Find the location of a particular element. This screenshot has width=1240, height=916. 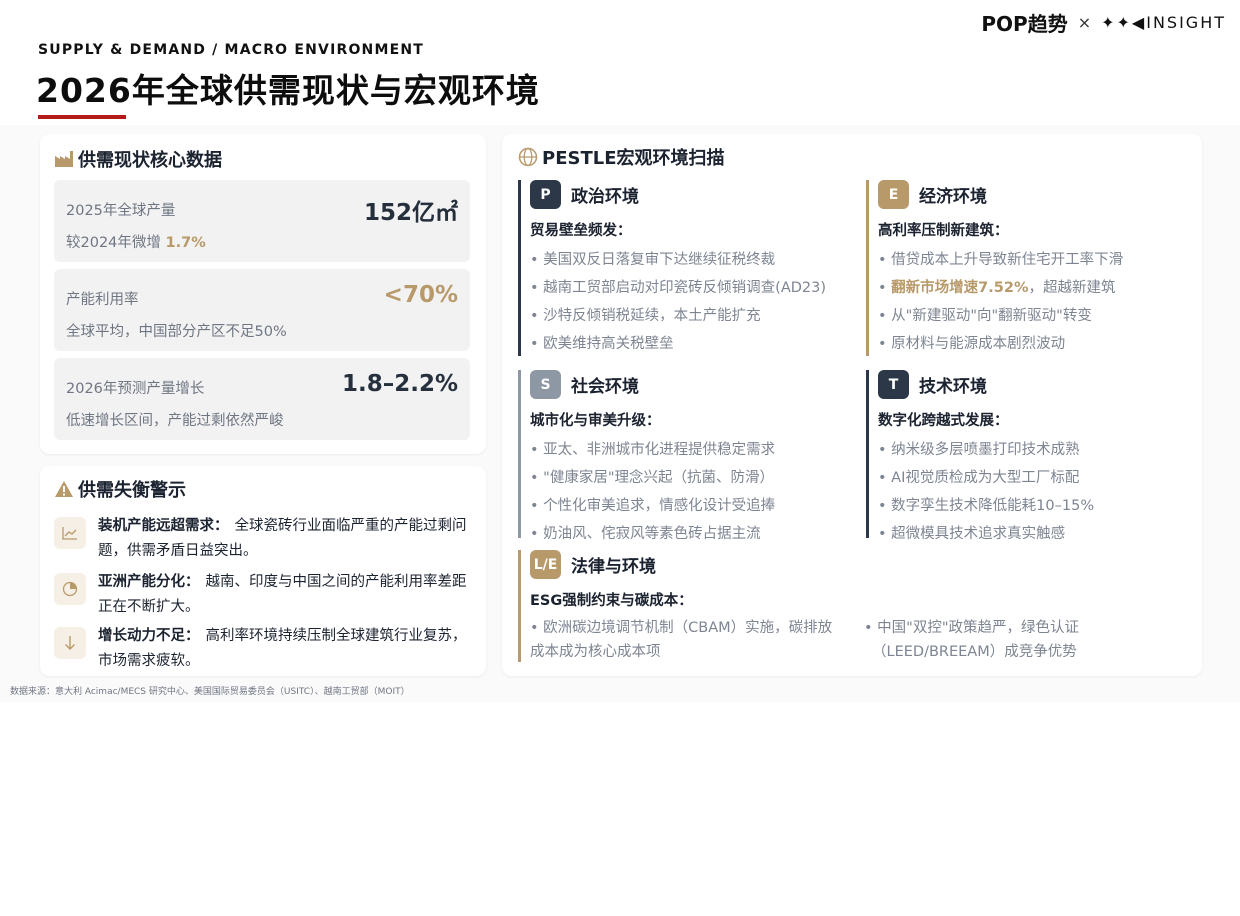

stat-value: 1.8–2.2% is located at coordinates (399, 384).